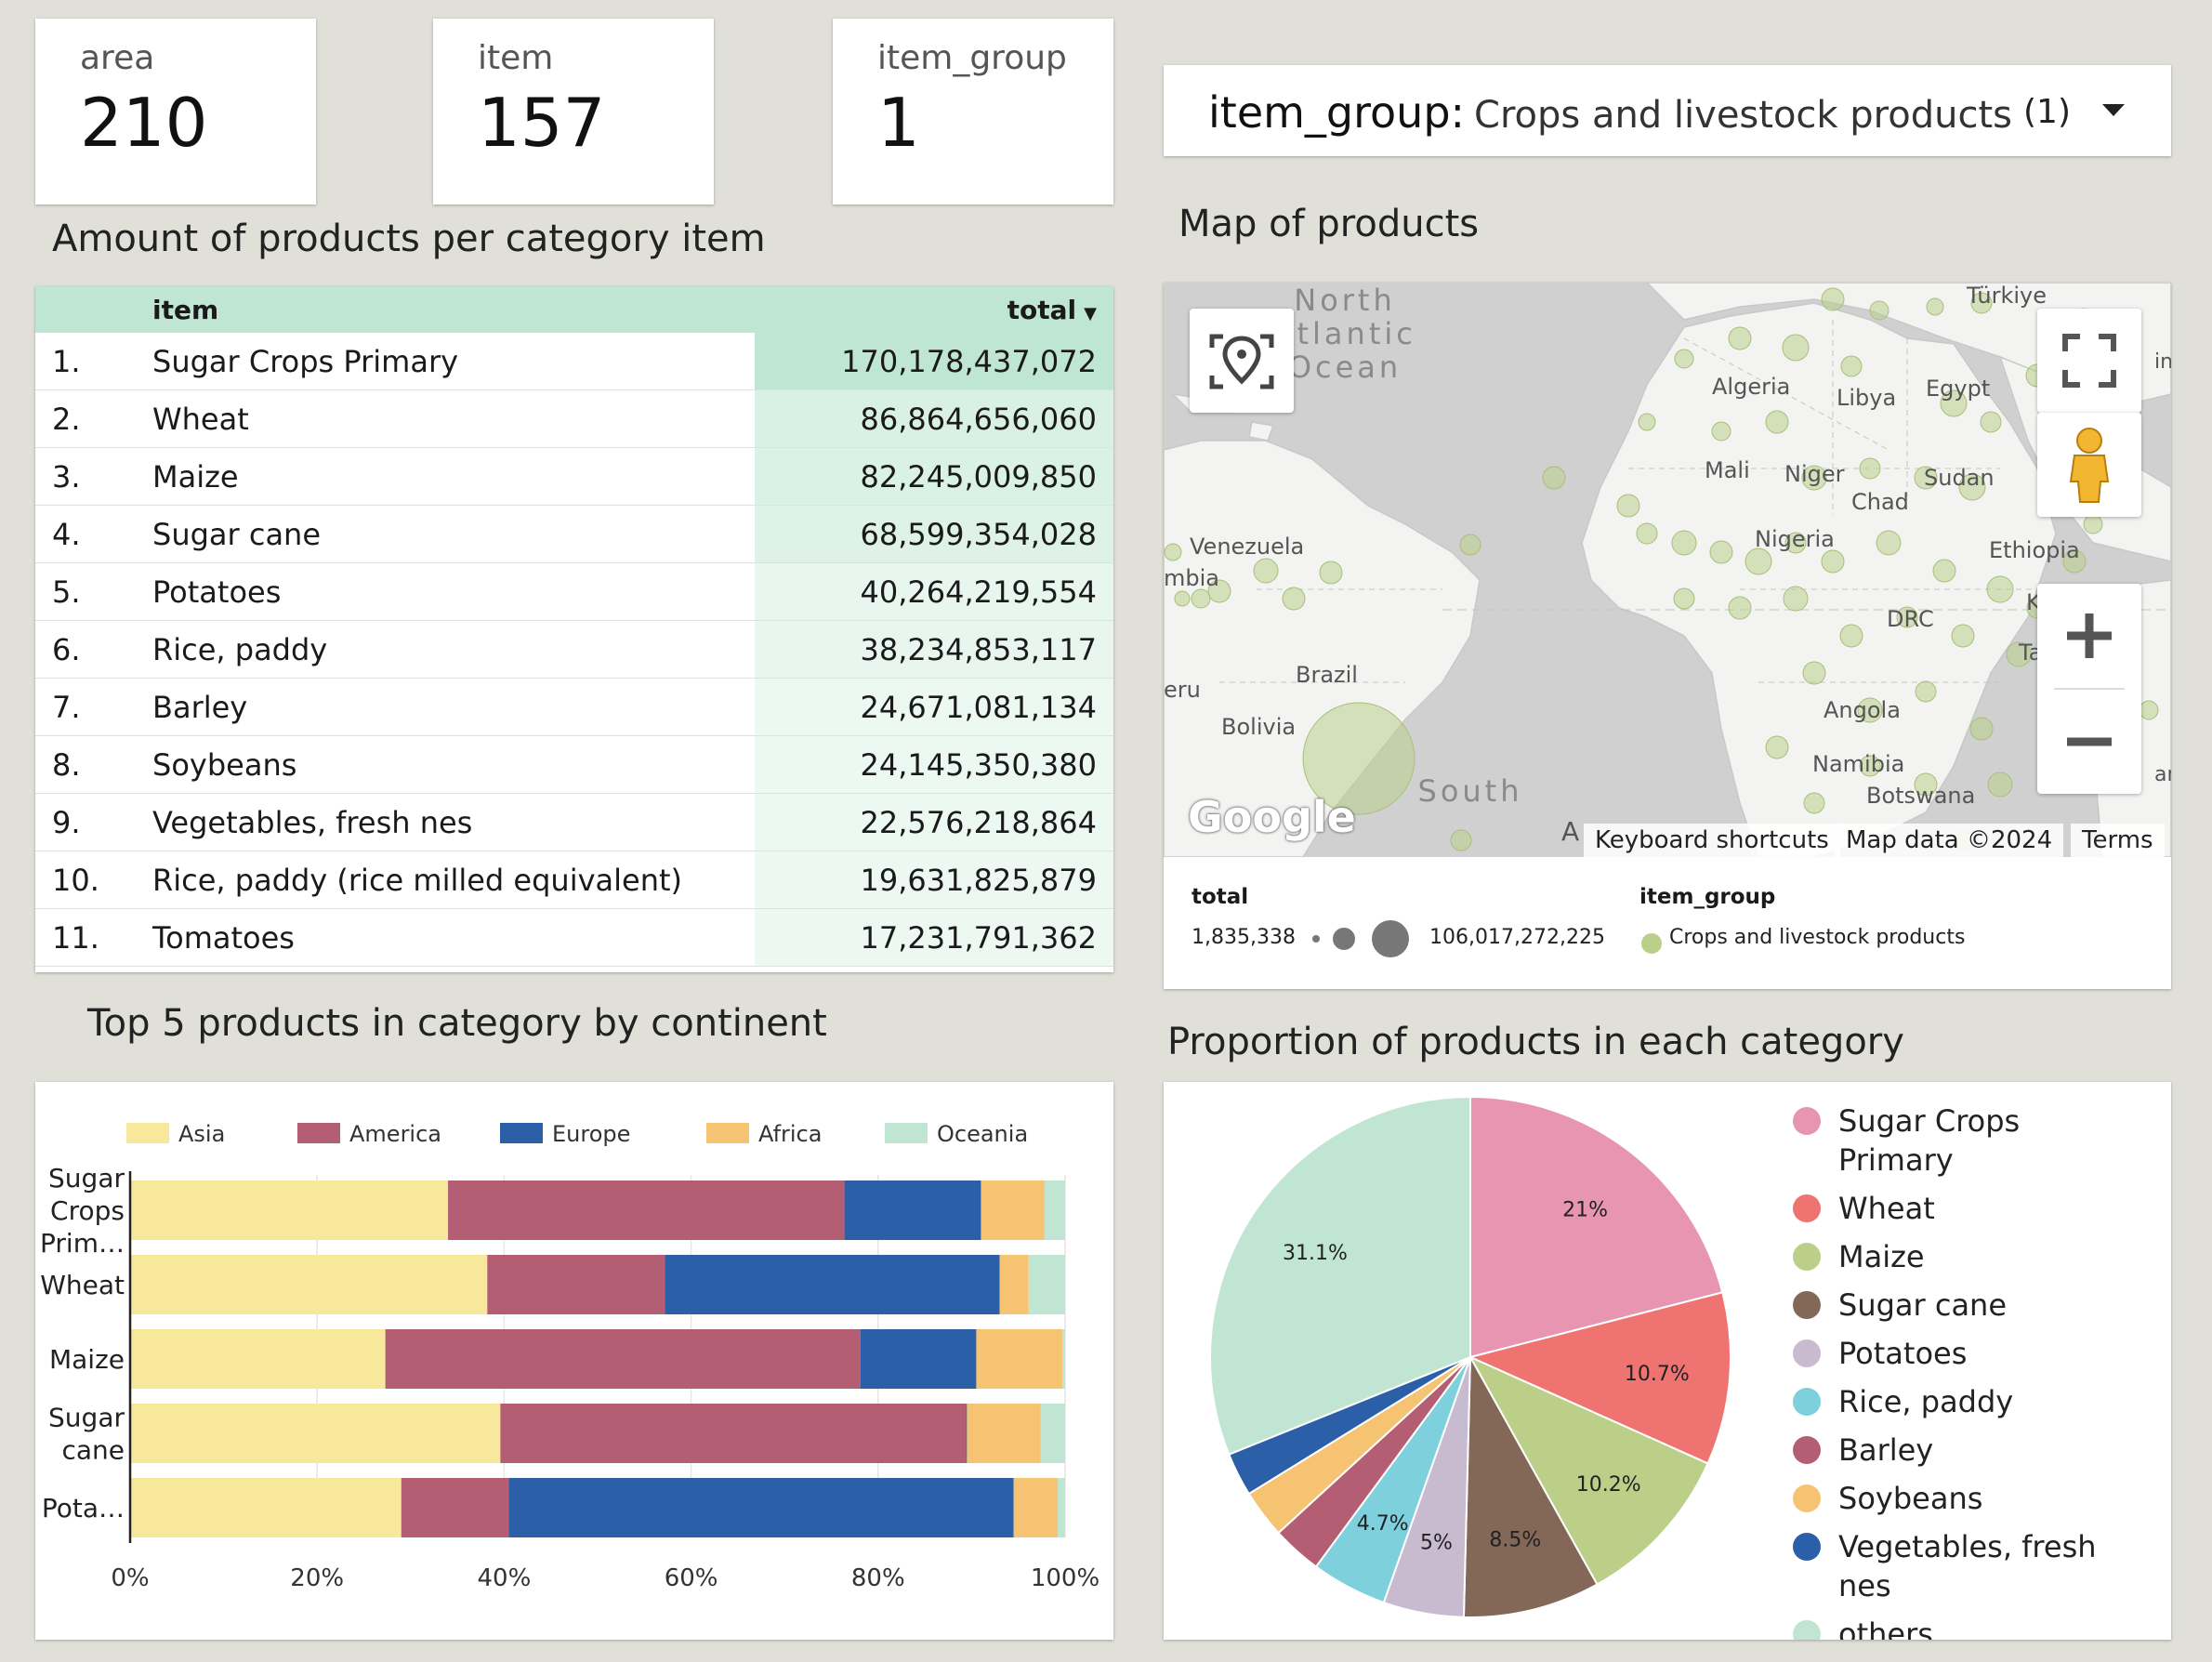 The image size is (2212, 1662). What do you see at coordinates (574, 361) in the screenshot?
I see `table-row: 1. Sugar Crops Primary 170,178,437,072` at bounding box center [574, 361].